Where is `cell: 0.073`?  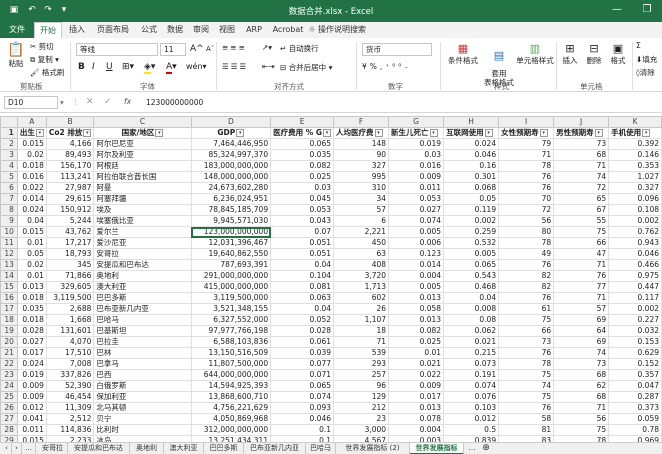 cell: 0.073 is located at coordinates (471, 364).